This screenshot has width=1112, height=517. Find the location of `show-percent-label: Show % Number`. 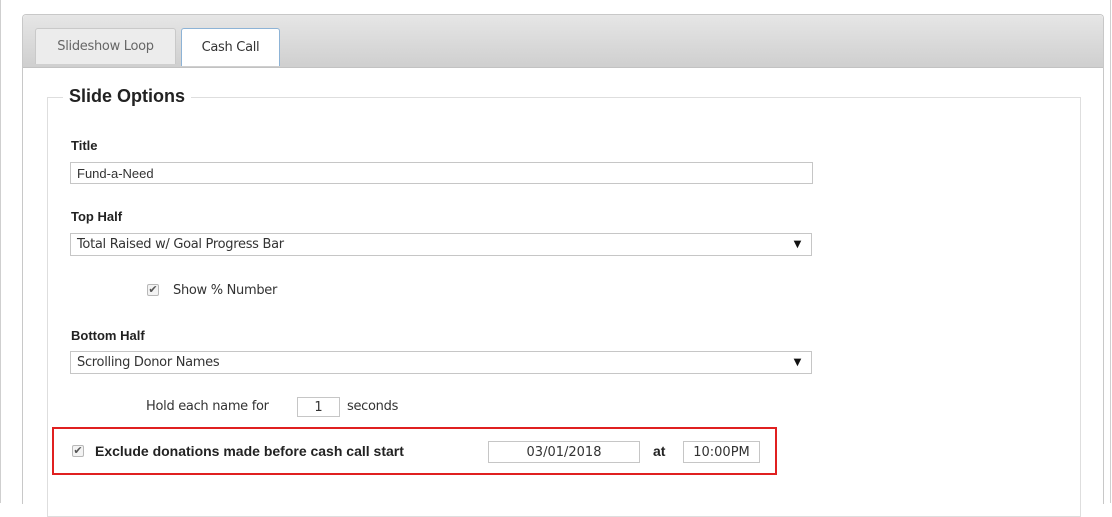

show-percent-label: Show % Number is located at coordinates (225, 290).